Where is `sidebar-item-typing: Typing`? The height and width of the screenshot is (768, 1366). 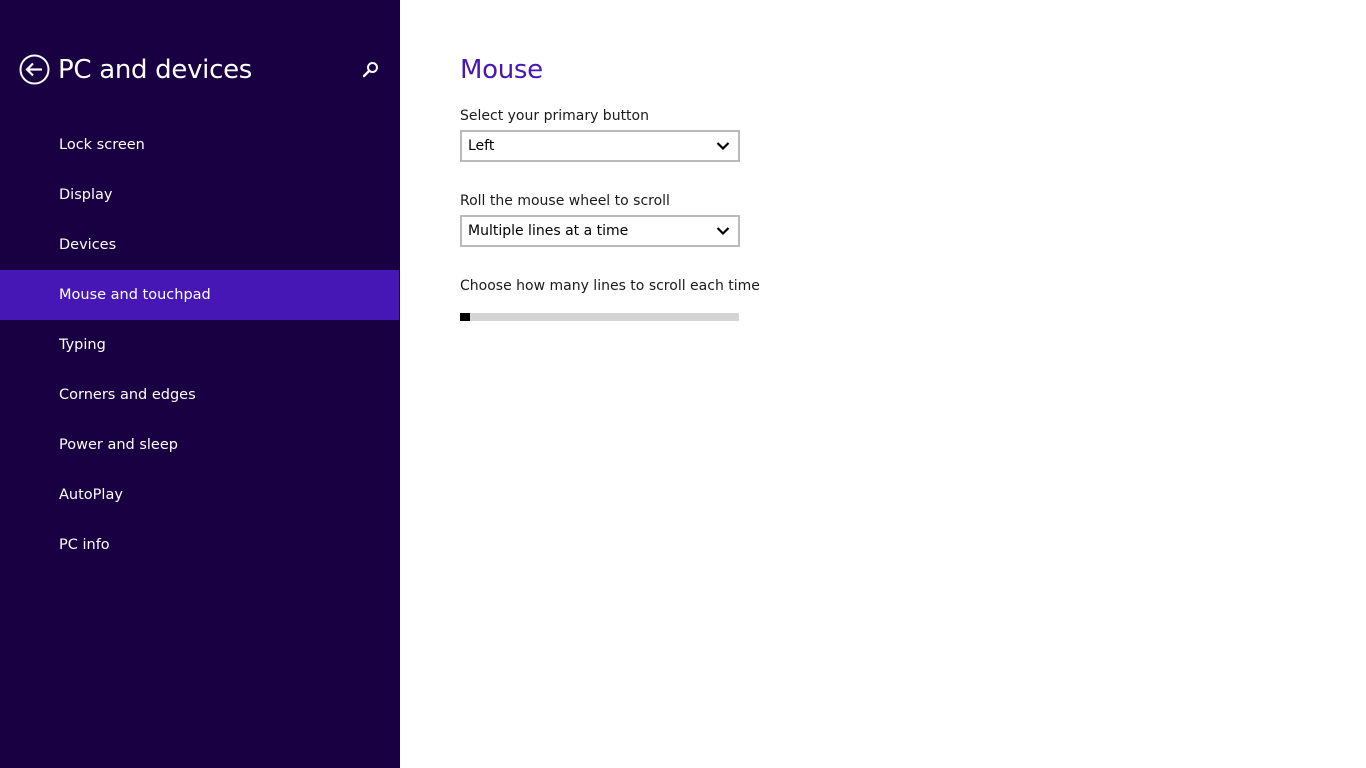 sidebar-item-typing: Typing is located at coordinates (199, 345).